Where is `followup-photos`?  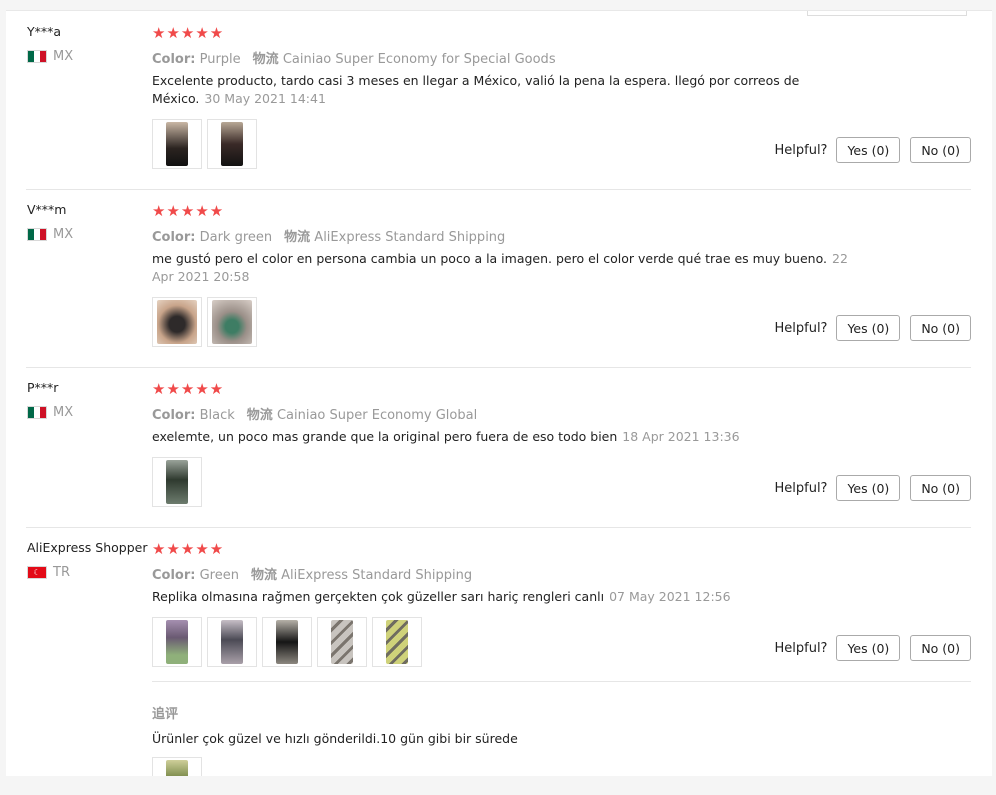 followup-photos is located at coordinates (177, 766).